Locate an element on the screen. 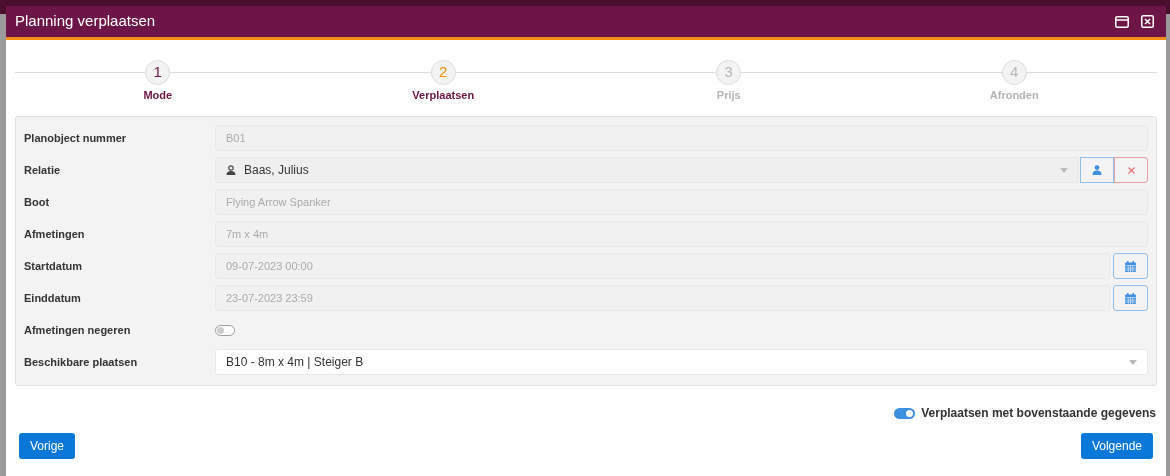  step-number: 2 is located at coordinates (443, 72).